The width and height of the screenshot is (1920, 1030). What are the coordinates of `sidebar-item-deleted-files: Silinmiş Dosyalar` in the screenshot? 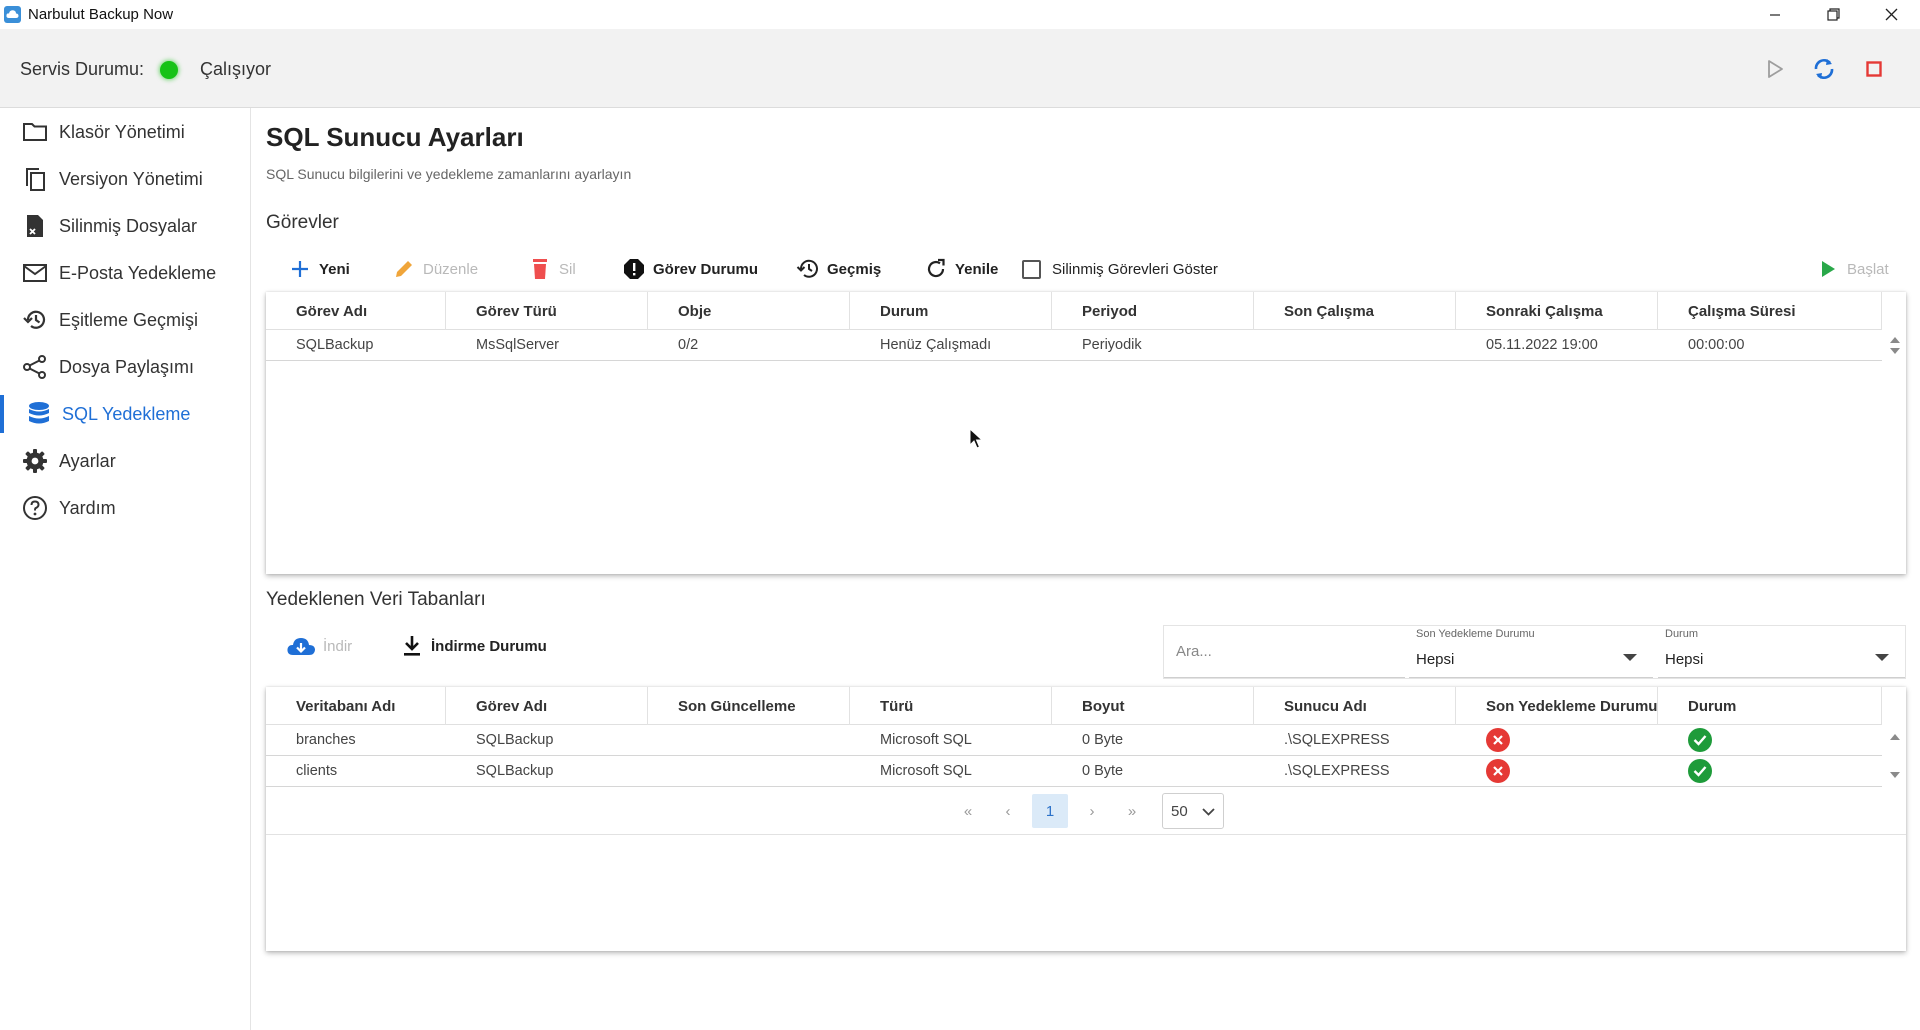 It's located at (125, 226).